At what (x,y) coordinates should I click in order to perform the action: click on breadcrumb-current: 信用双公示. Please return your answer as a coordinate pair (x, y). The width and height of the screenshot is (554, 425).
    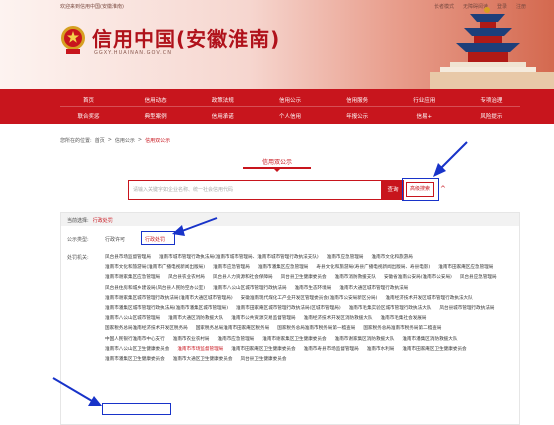
    Looking at the image, I should click on (158, 141).